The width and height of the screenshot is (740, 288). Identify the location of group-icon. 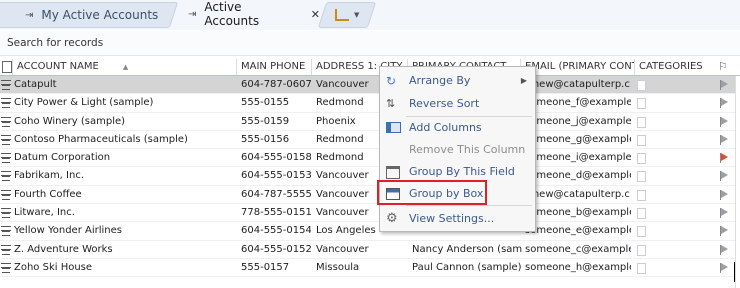
(393, 172).